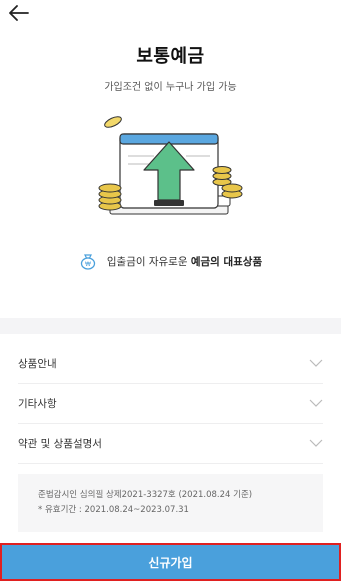  I want to click on feature-row: ₩ 입출금이 자유로운 예금의 대표상품, so click(170, 261).